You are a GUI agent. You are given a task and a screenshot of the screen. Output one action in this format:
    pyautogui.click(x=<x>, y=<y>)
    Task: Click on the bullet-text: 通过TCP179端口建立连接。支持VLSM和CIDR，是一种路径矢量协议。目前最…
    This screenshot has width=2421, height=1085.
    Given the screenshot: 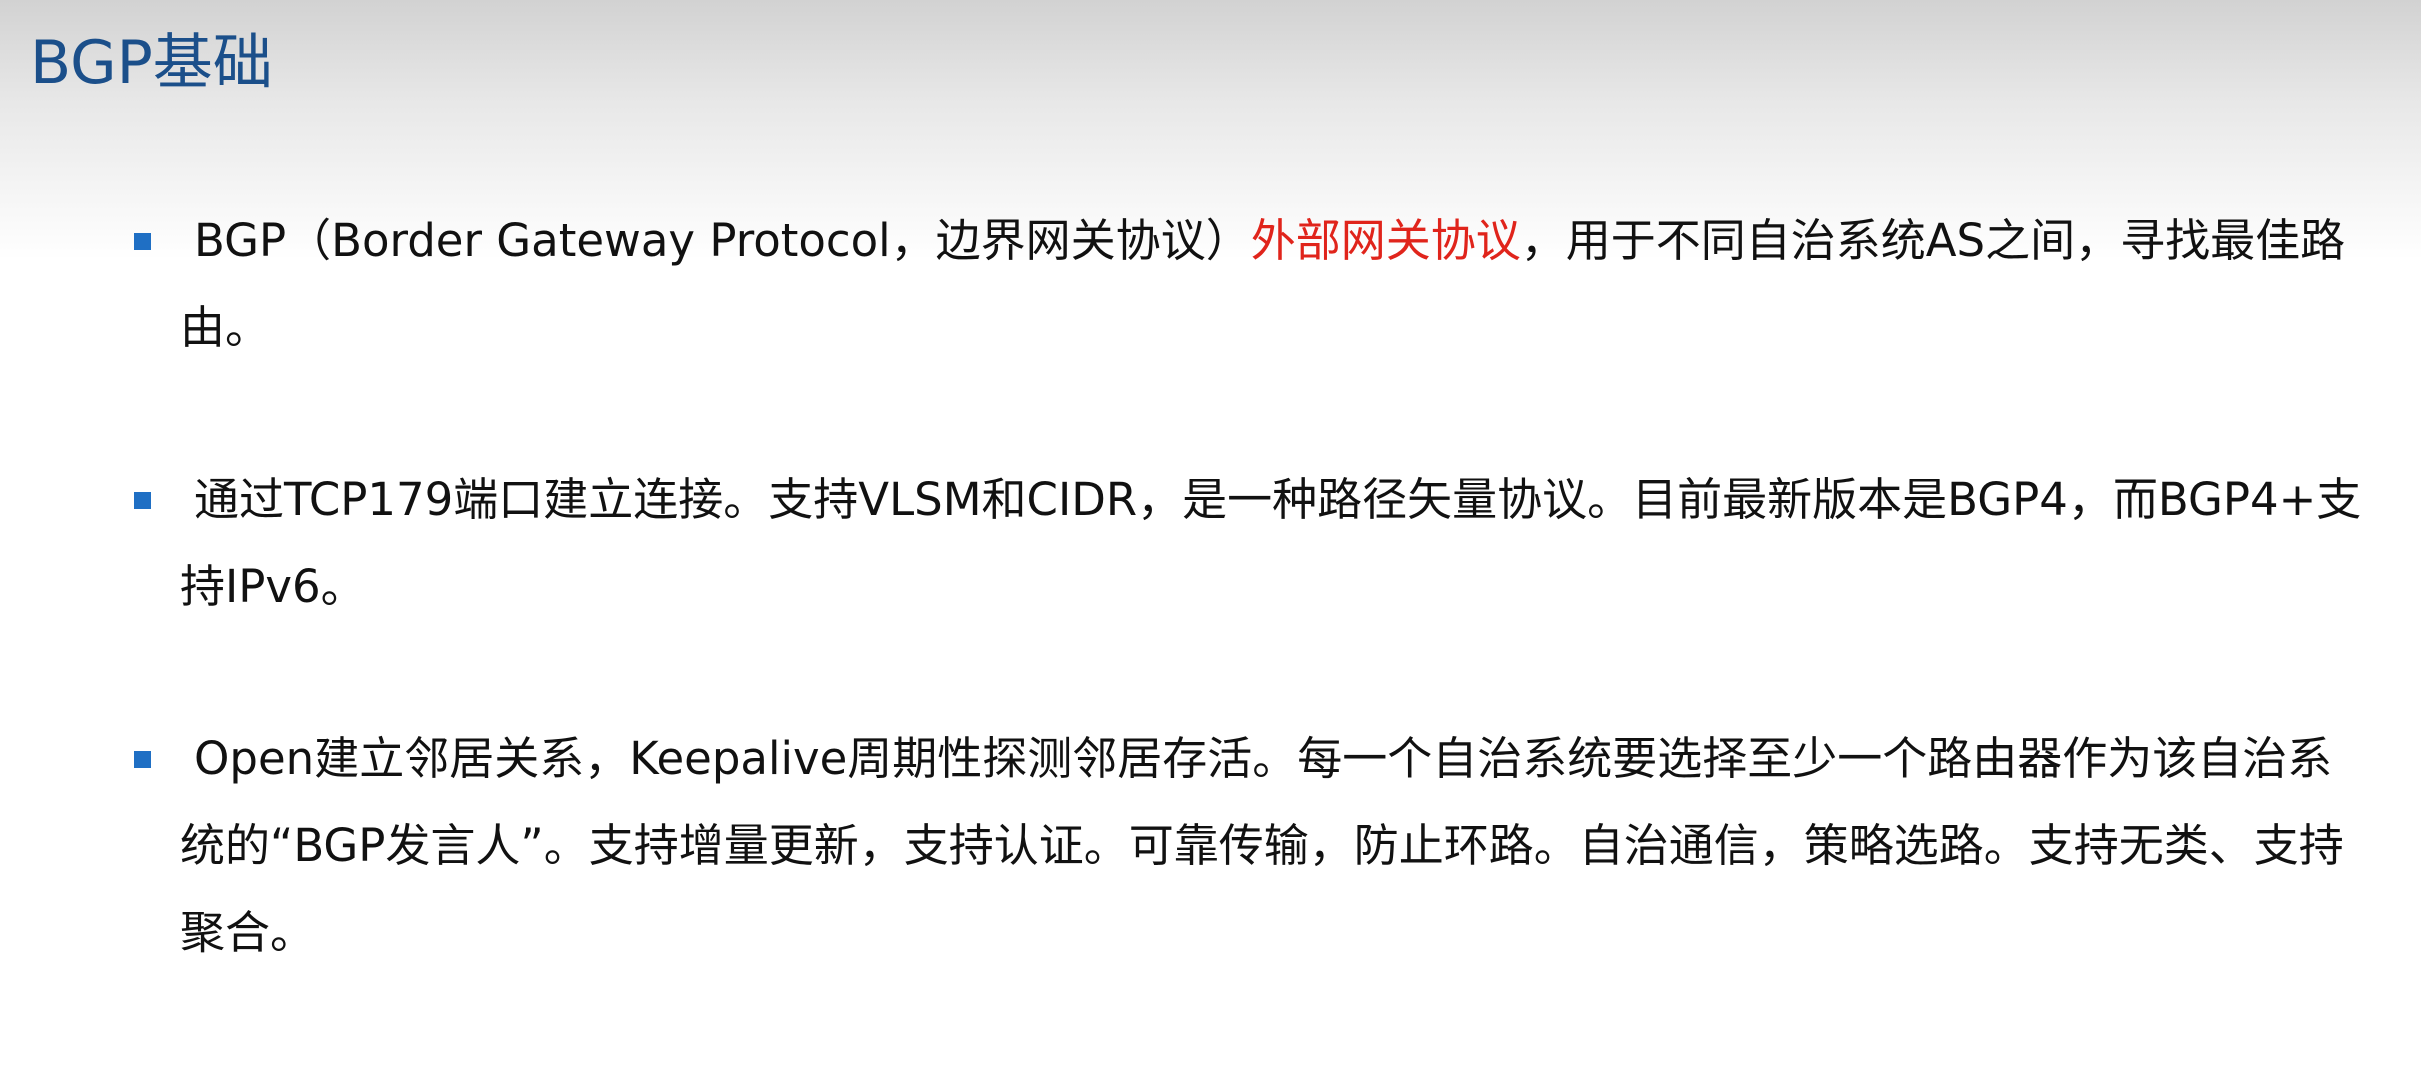 What is the action you would take?
    pyautogui.click(x=1277, y=543)
    